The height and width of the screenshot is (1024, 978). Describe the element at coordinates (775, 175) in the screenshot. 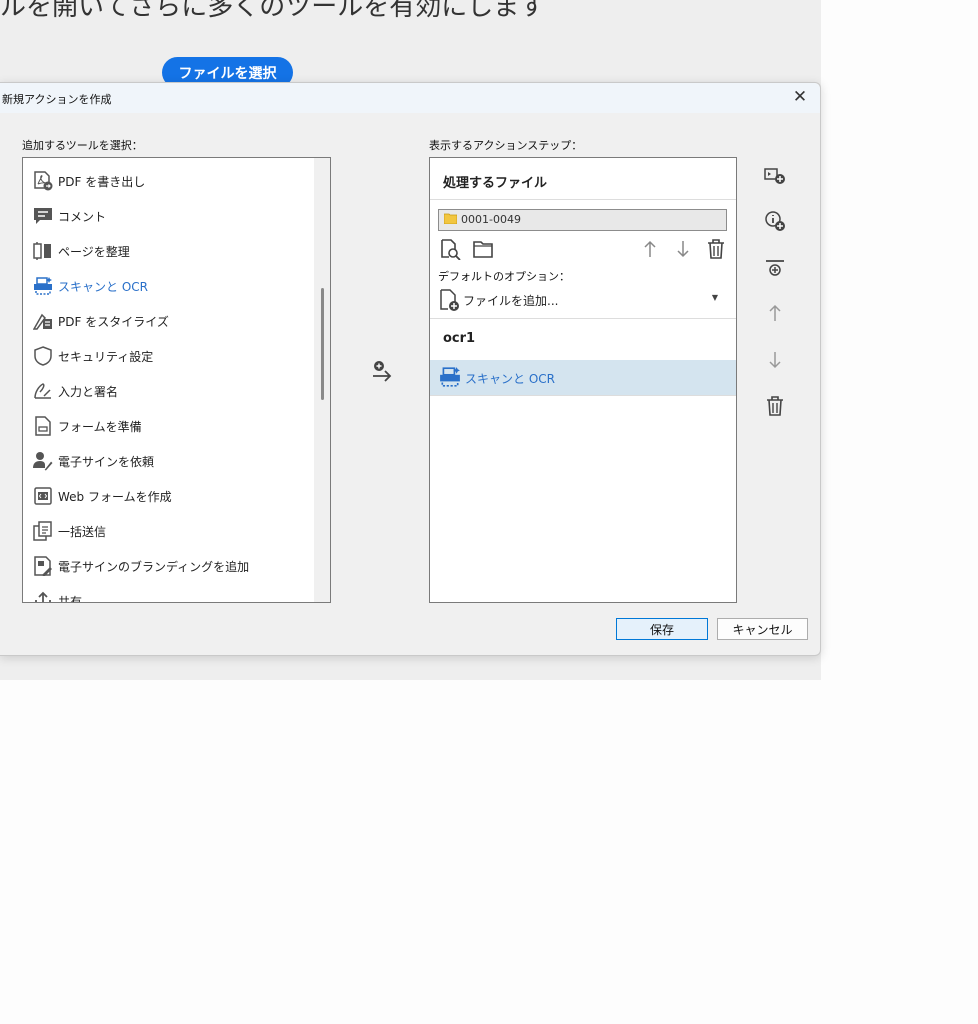

I see `insert-stop-icon` at that location.